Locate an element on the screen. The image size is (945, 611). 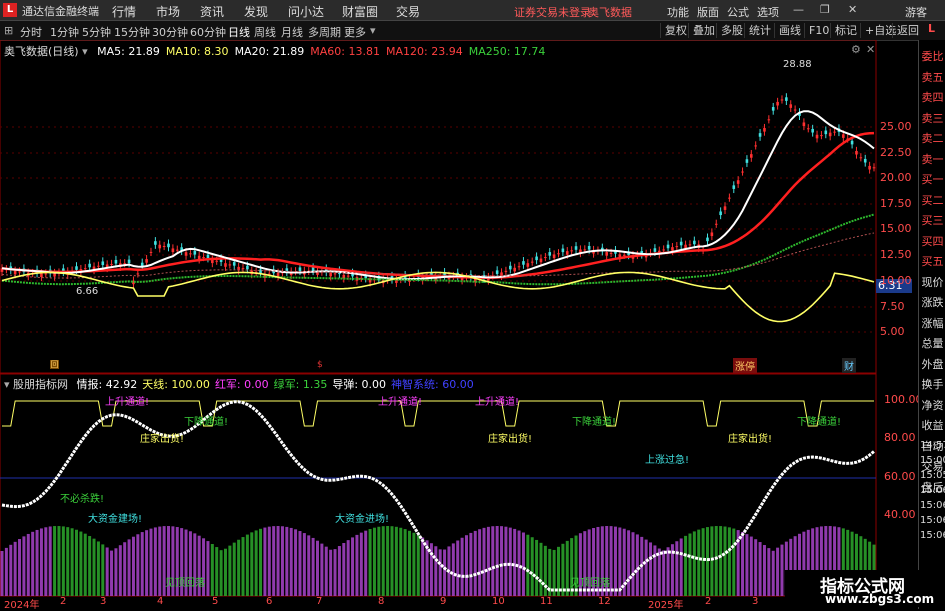
minimize-icon: — is located at coordinates (798, 9).